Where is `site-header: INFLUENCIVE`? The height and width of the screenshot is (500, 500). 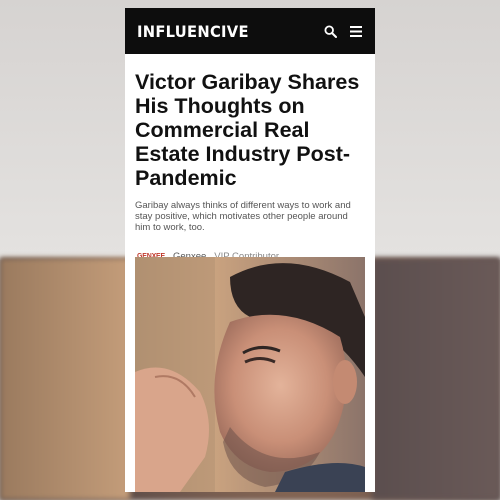 site-header: INFLUENCIVE is located at coordinates (250, 31).